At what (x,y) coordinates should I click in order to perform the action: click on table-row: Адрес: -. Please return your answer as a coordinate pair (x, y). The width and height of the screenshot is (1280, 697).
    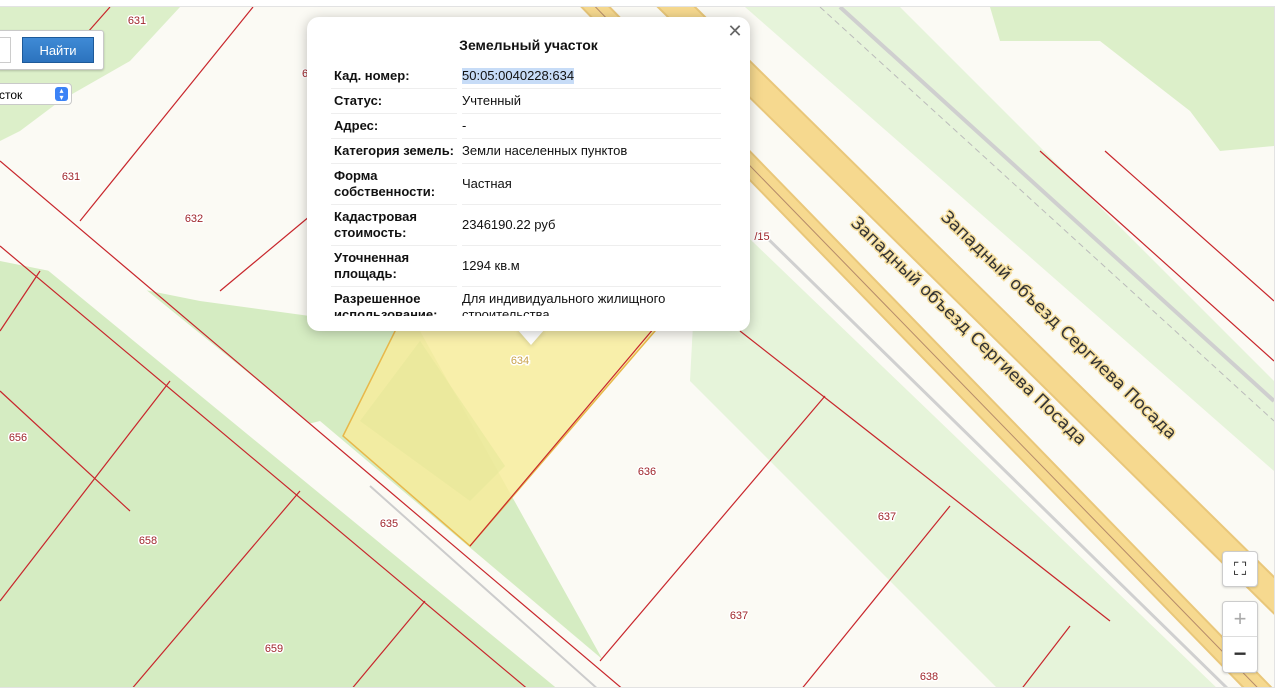
    Looking at the image, I should click on (526, 126).